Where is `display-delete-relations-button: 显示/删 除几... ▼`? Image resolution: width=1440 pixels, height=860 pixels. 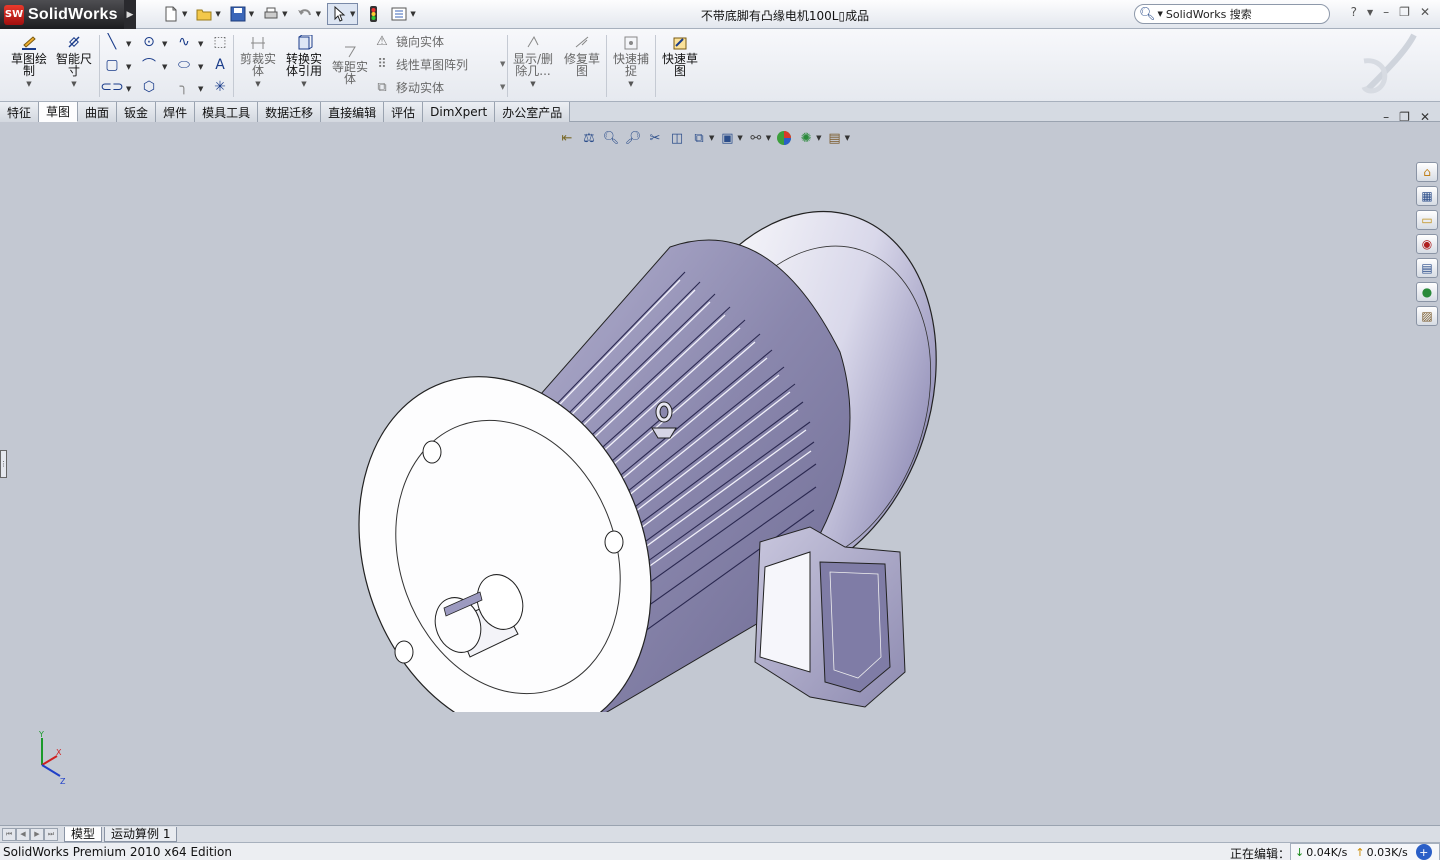
display-delete-relations-button: 显示/删 除几... ▼ is located at coordinates (533, 62).